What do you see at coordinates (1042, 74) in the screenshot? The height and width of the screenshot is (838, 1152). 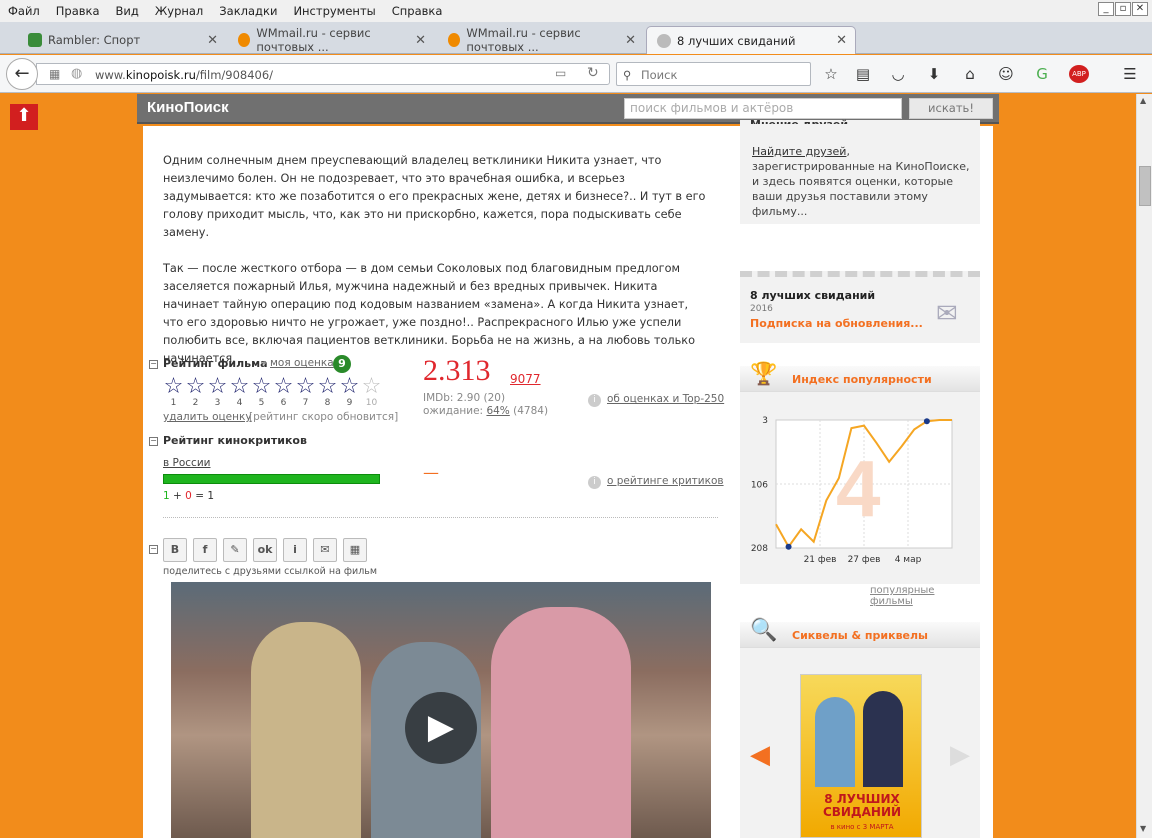 I see `grammarly-icon: G` at bounding box center [1042, 74].